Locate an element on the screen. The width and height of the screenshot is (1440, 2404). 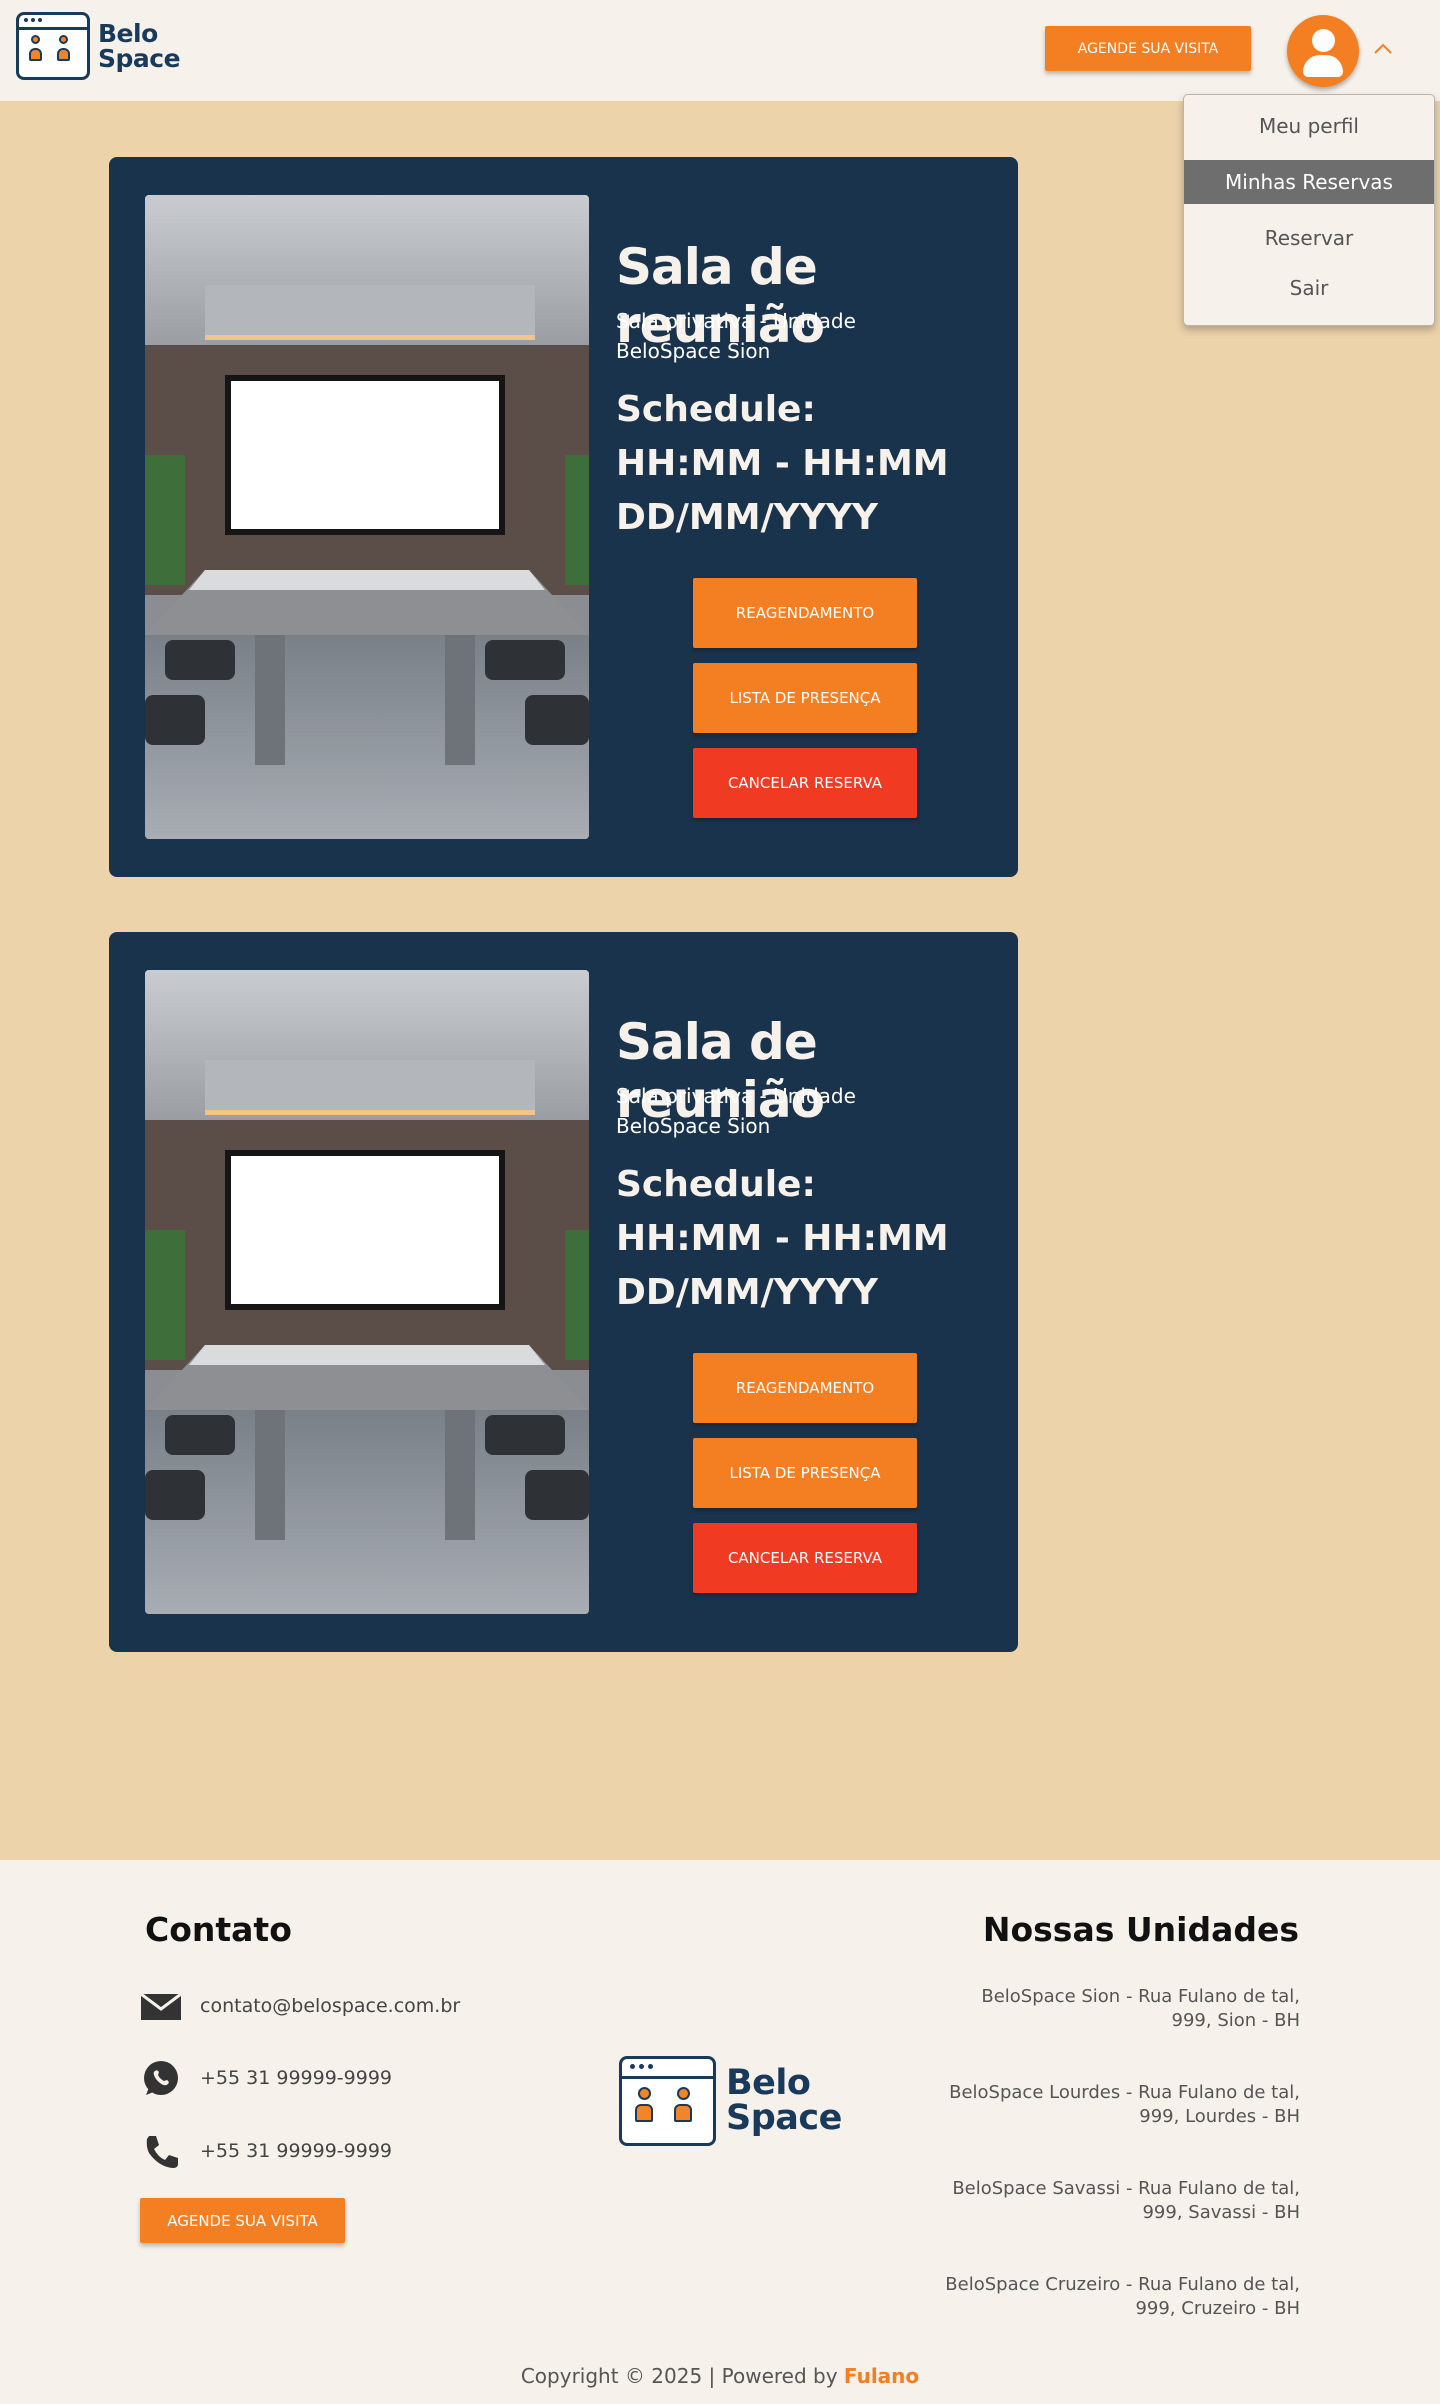
unit-address-line1: BeloSpace Savassi - Rua Fulano de tal, is located at coordinates (1126, 2188).